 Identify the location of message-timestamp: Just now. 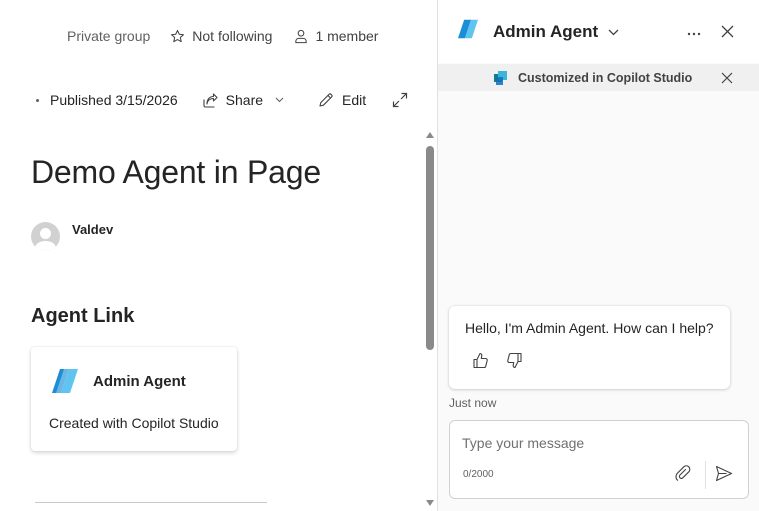
(473, 403).